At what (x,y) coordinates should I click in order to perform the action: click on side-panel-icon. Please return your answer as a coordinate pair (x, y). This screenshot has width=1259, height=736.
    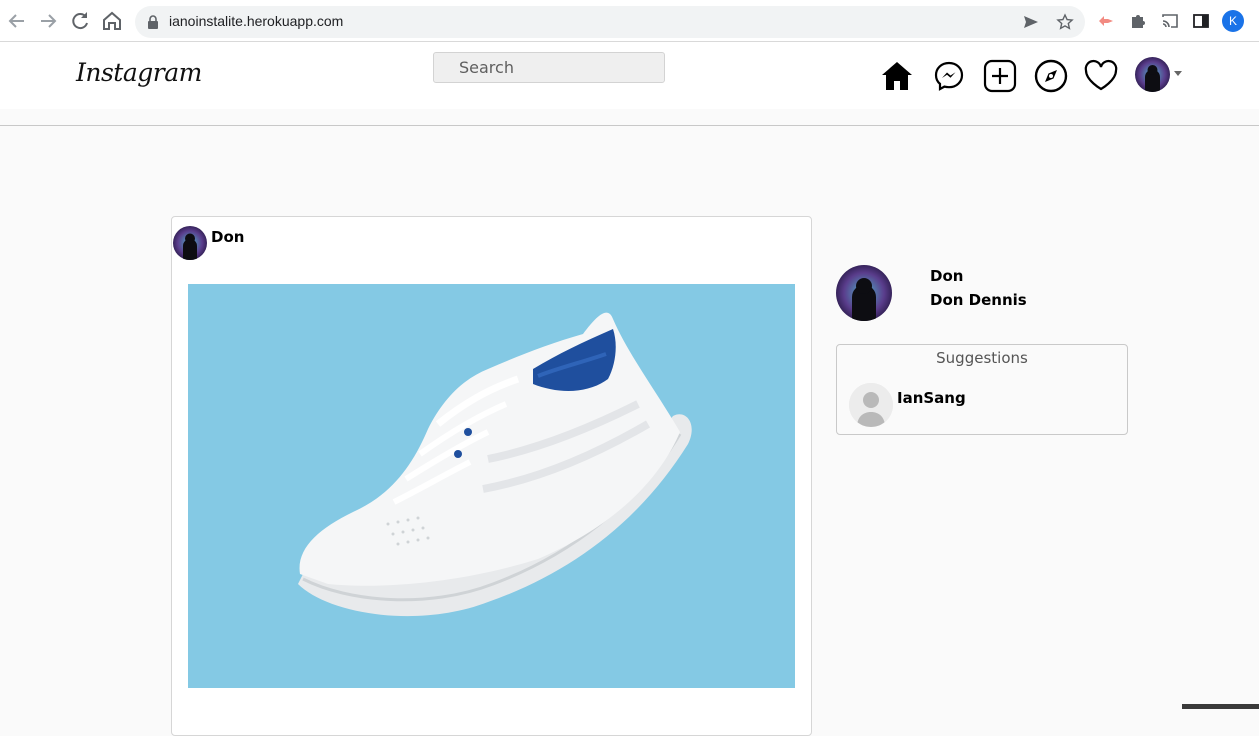
    Looking at the image, I should click on (1201, 21).